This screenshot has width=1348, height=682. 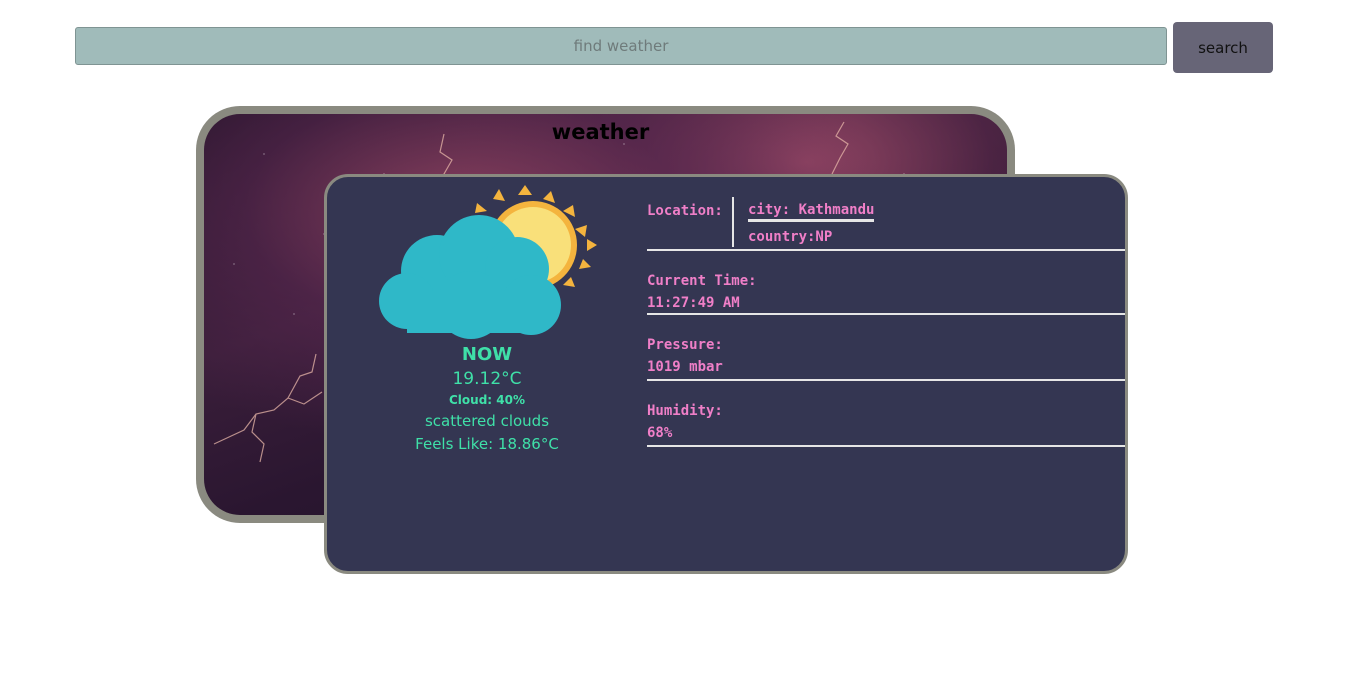 What do you see at coordinates (685, 367) in the screenshot?
I see `pressure-value: 1019 mbar` at bounding box center [685, 367].